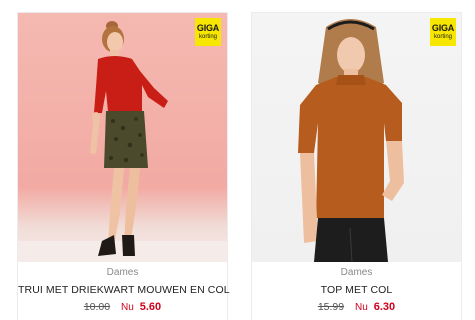 The height and width of the screenshot is (320, 475). I want to click on new-price: 6.30, so click(384, 307).